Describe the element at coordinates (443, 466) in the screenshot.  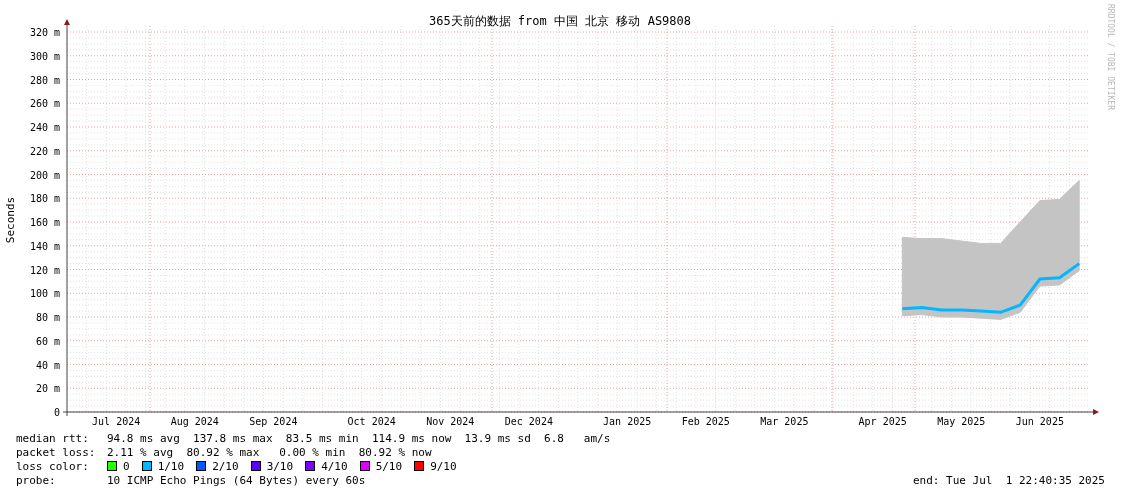
I see `loss-level-label: 9/10` at that location.